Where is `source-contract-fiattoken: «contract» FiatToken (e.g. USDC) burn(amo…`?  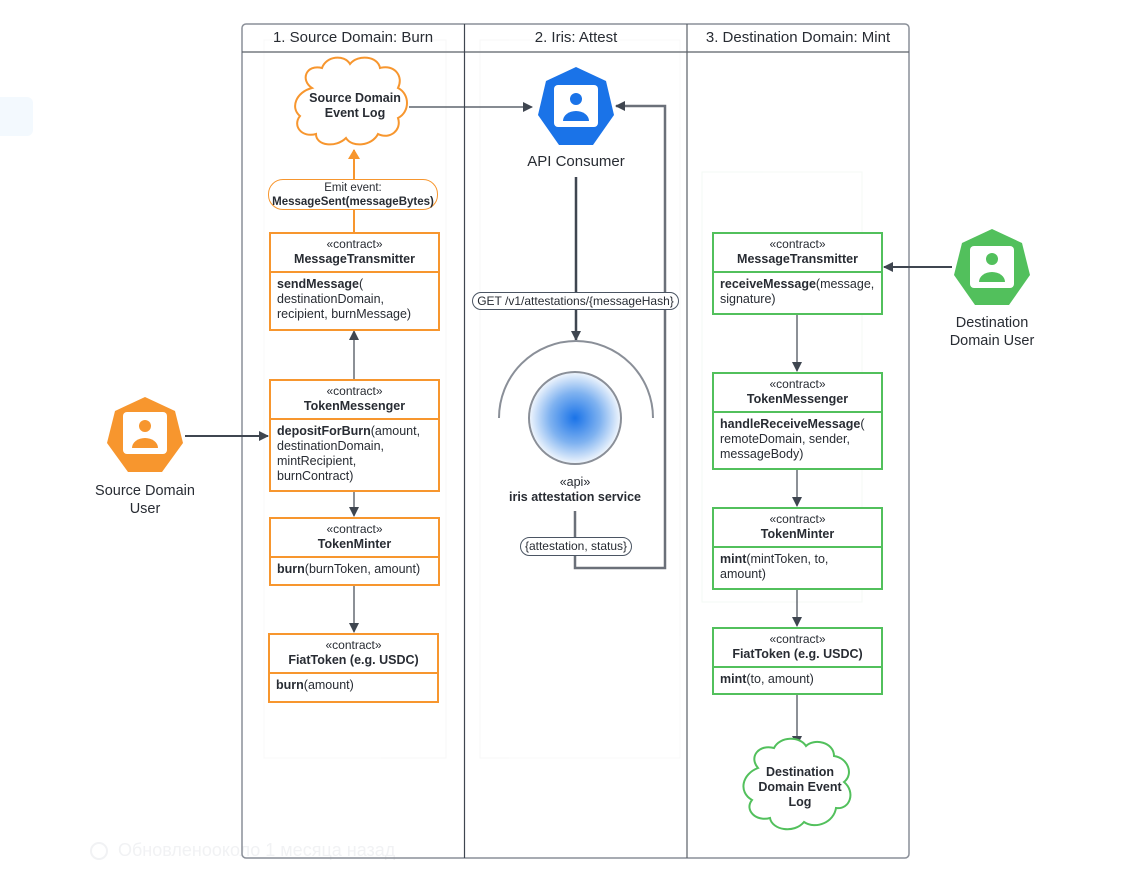
source-contract-fiattoken: «contract» FiatToken (e.g. USDC) burn(amo… is located at coordinates (353, 668).